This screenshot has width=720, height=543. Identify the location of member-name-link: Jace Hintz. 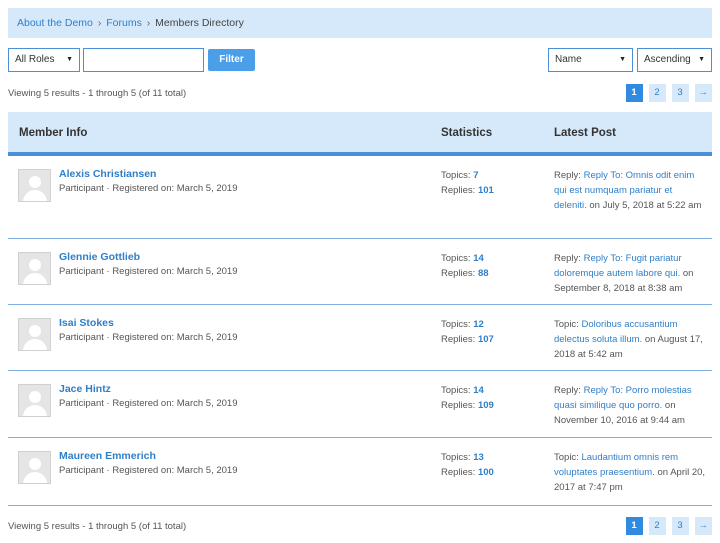
(85, 389).